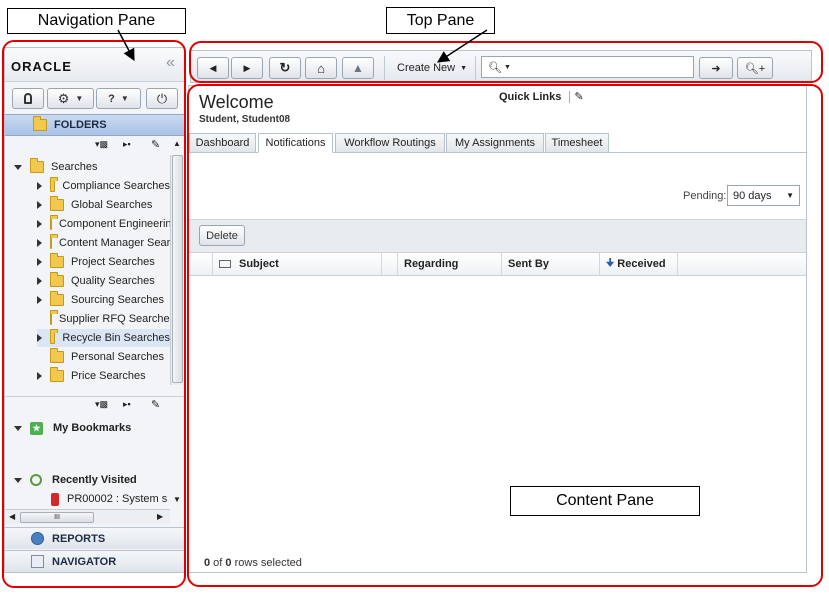 The width and height of the screenshot is (829, 608). Describe the element at coordinates (126, 45) in the screenshot. I see `navigation-pane-arrow` at that location.